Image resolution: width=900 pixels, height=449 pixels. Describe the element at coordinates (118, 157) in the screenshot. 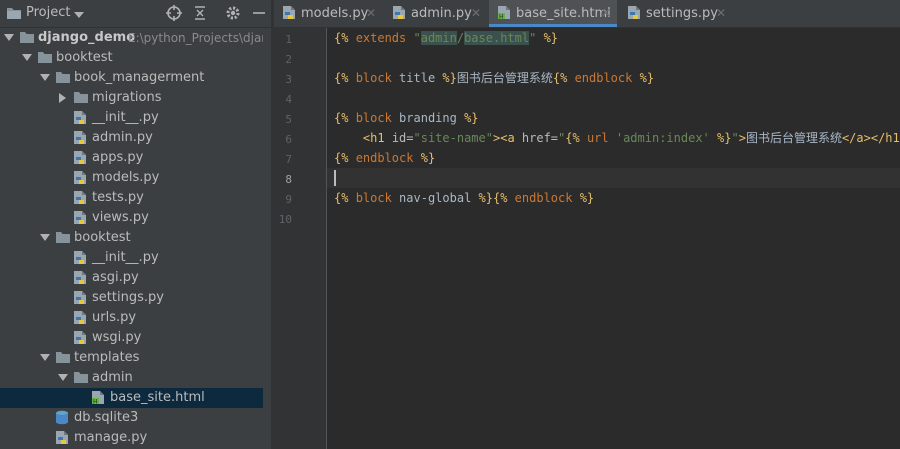

I see `tree-item-label: apps.py` at that location.